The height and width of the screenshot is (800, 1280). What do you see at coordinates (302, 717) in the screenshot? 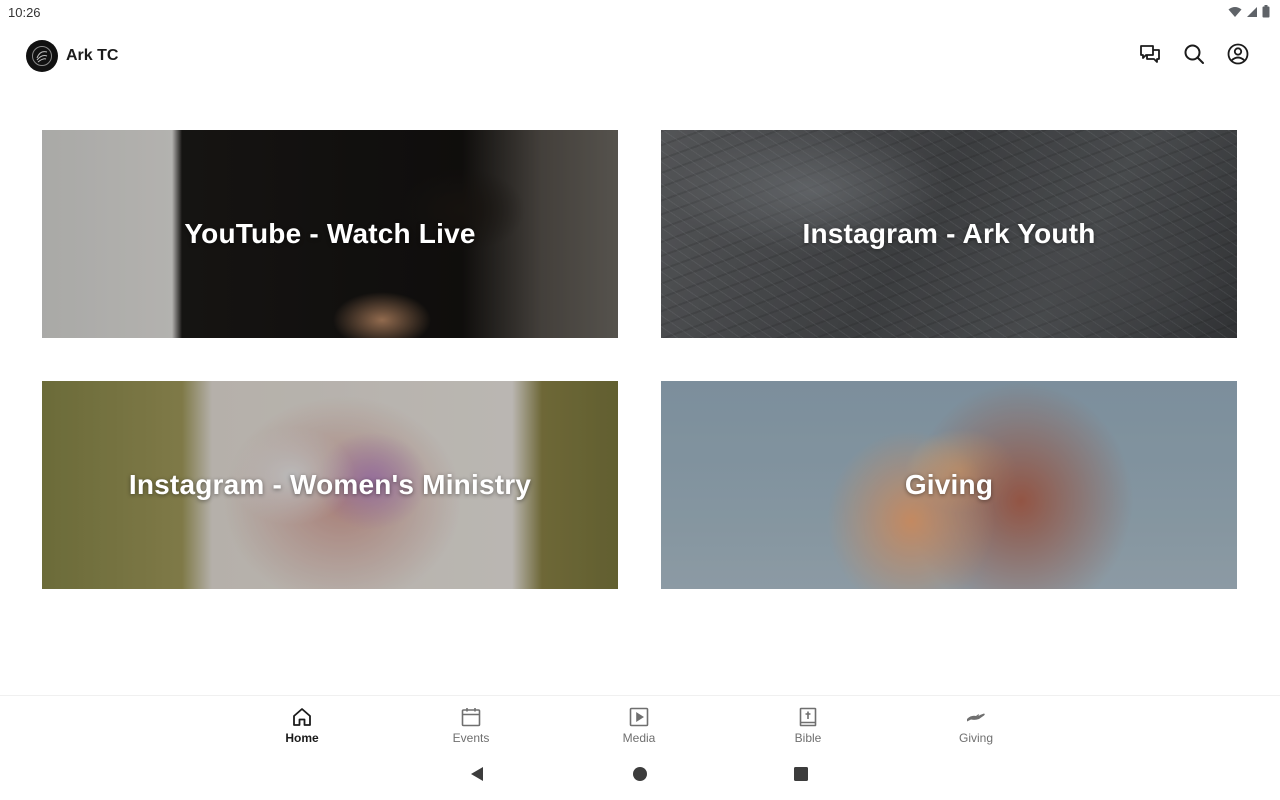
I see `home-icon` at bounding box center [302, 717].